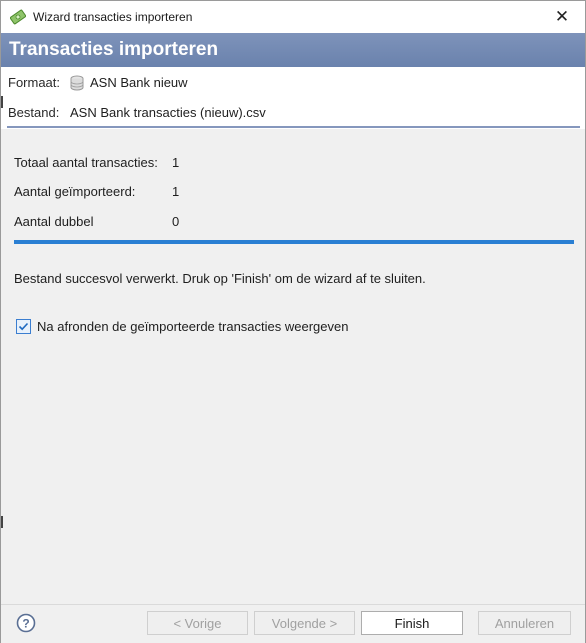 This screenshot has width=586, height=643. I want to click on total-value: 1, so click(176, 162).